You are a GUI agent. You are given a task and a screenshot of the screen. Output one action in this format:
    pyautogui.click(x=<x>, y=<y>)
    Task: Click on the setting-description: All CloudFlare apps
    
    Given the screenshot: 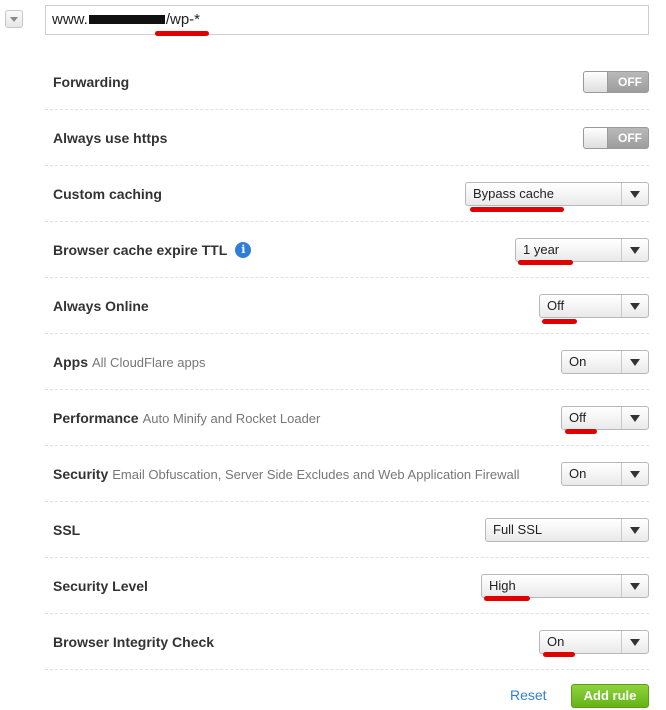 What is the action you would take?
    pyautogui.click(x=149, y=362)
    